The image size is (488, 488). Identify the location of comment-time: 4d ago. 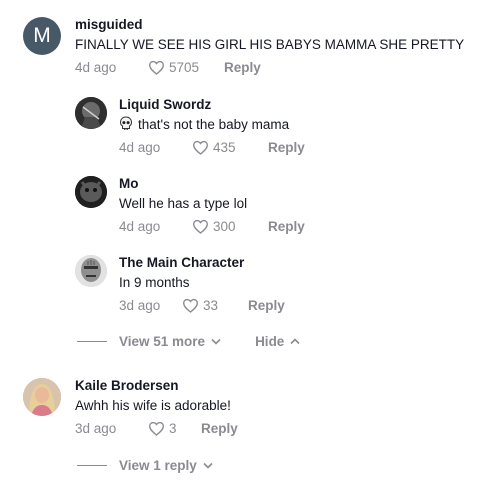
(96, 67).